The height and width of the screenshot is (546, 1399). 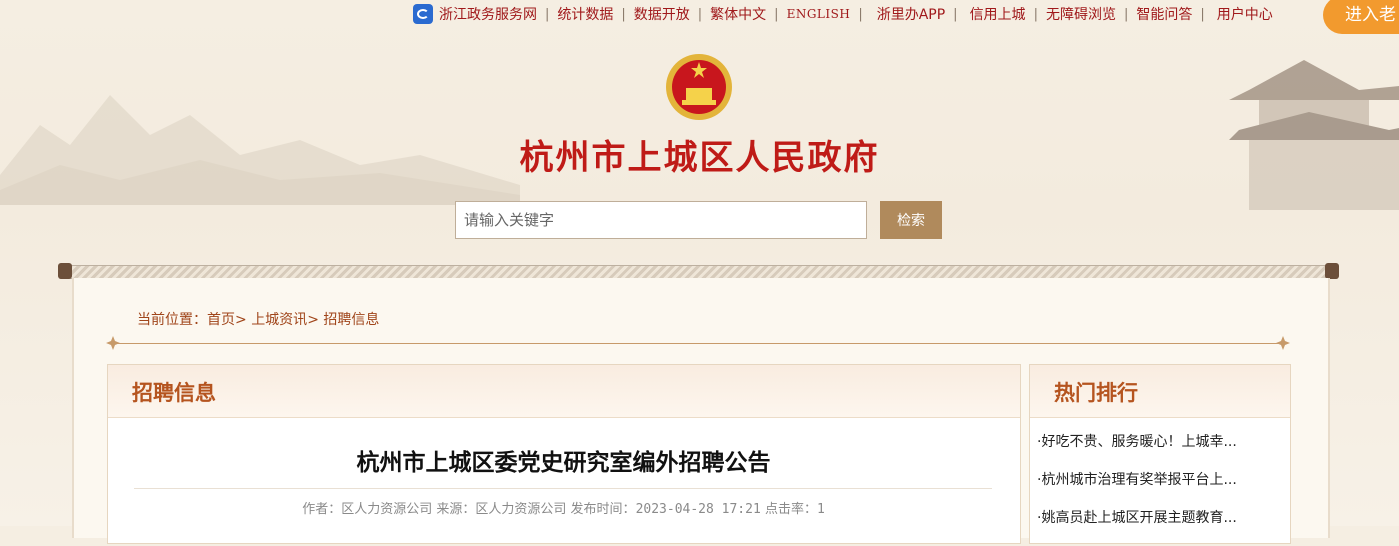 I want to click on hot-ranking-title: 热门排行, so click(x=1096, y=393).